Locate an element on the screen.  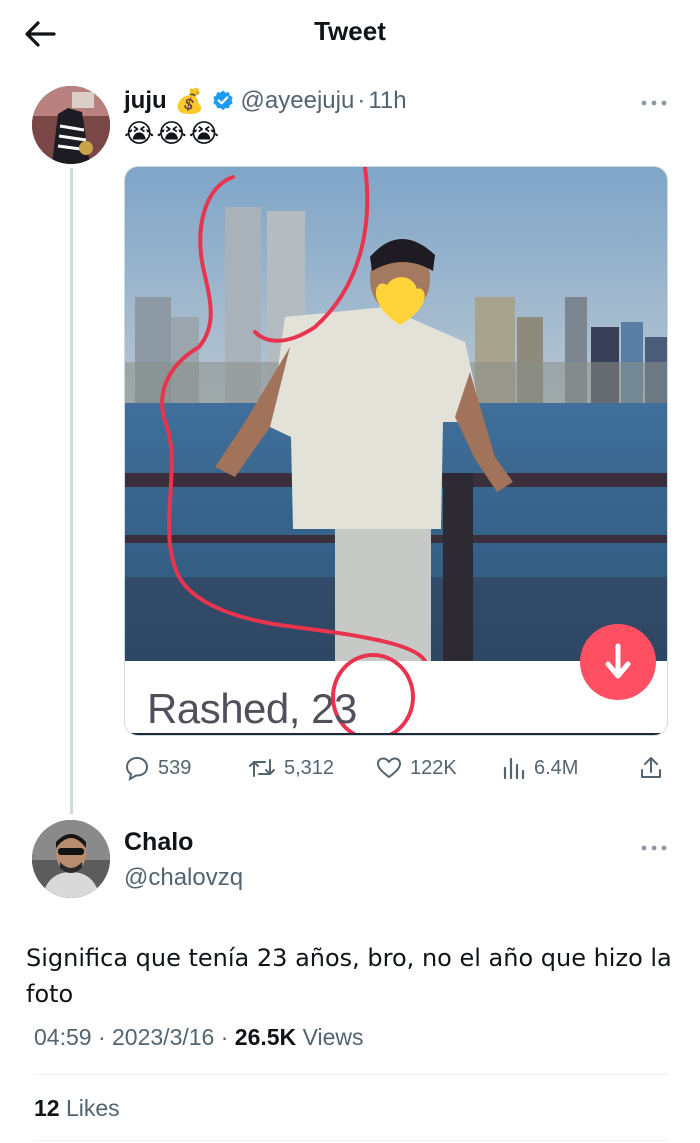
card-down-button is located at coordinates (618, 662).